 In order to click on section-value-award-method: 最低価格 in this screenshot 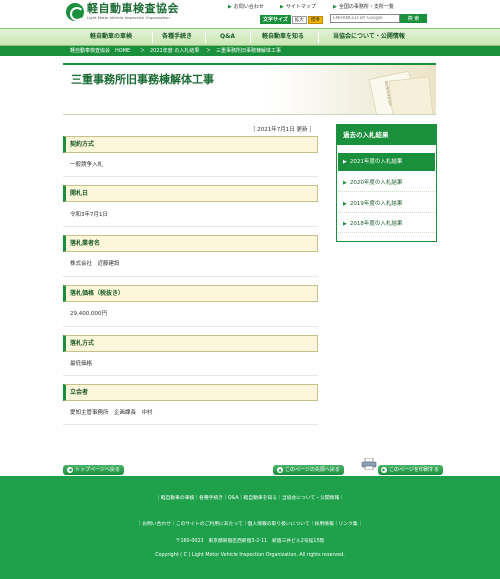, I will do `click(81, 364)`.